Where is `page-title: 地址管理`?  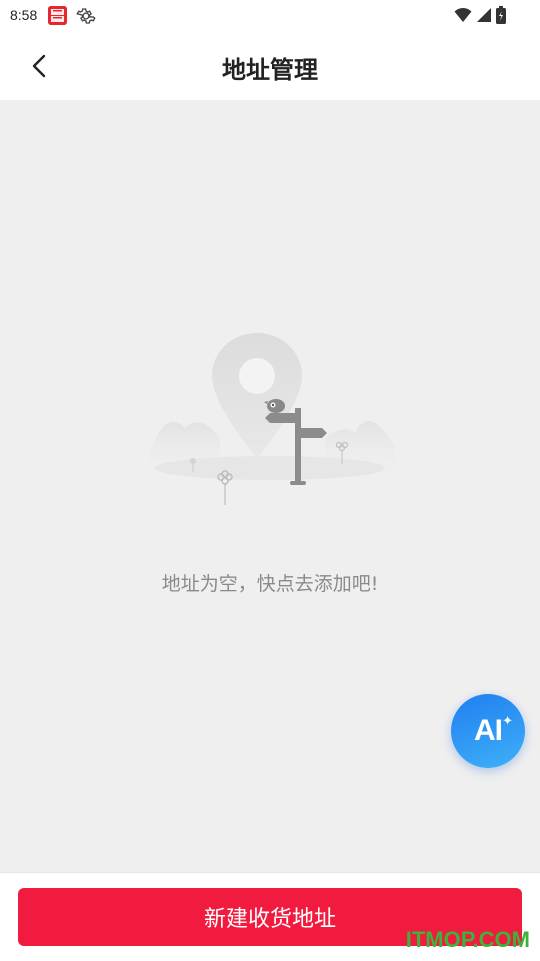
page-title: 地址管理 is located at coordinates (270, 70).